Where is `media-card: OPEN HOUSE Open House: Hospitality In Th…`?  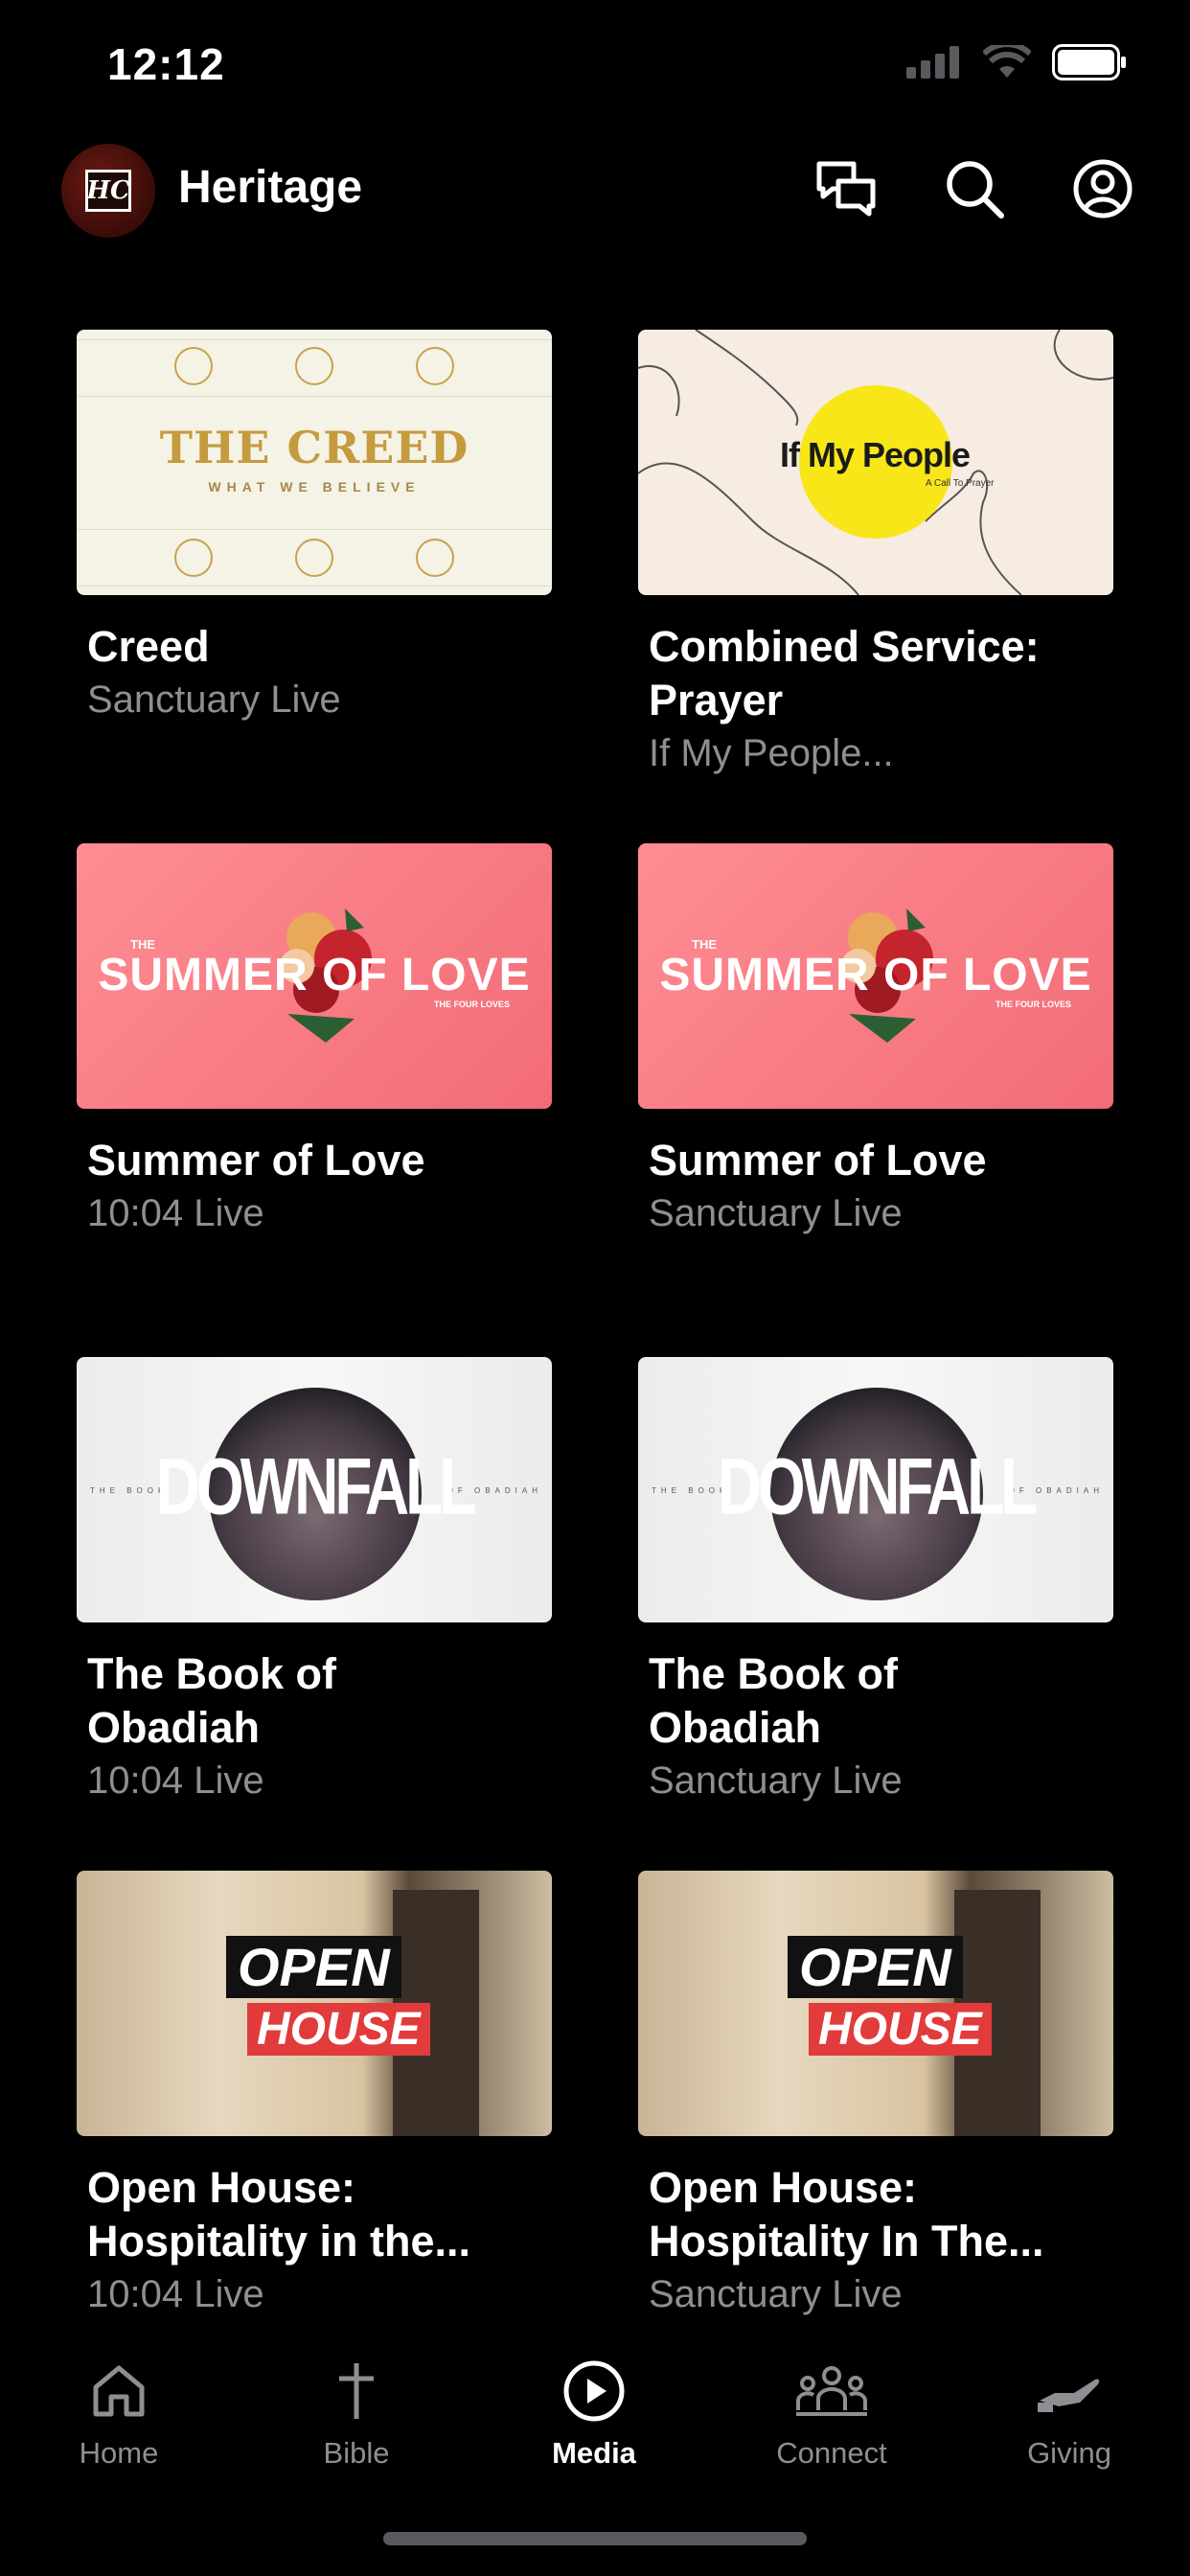
media-card: OPEN HOUSE Open House: Hospitality In Th… is located at coordinates (875, 2095).